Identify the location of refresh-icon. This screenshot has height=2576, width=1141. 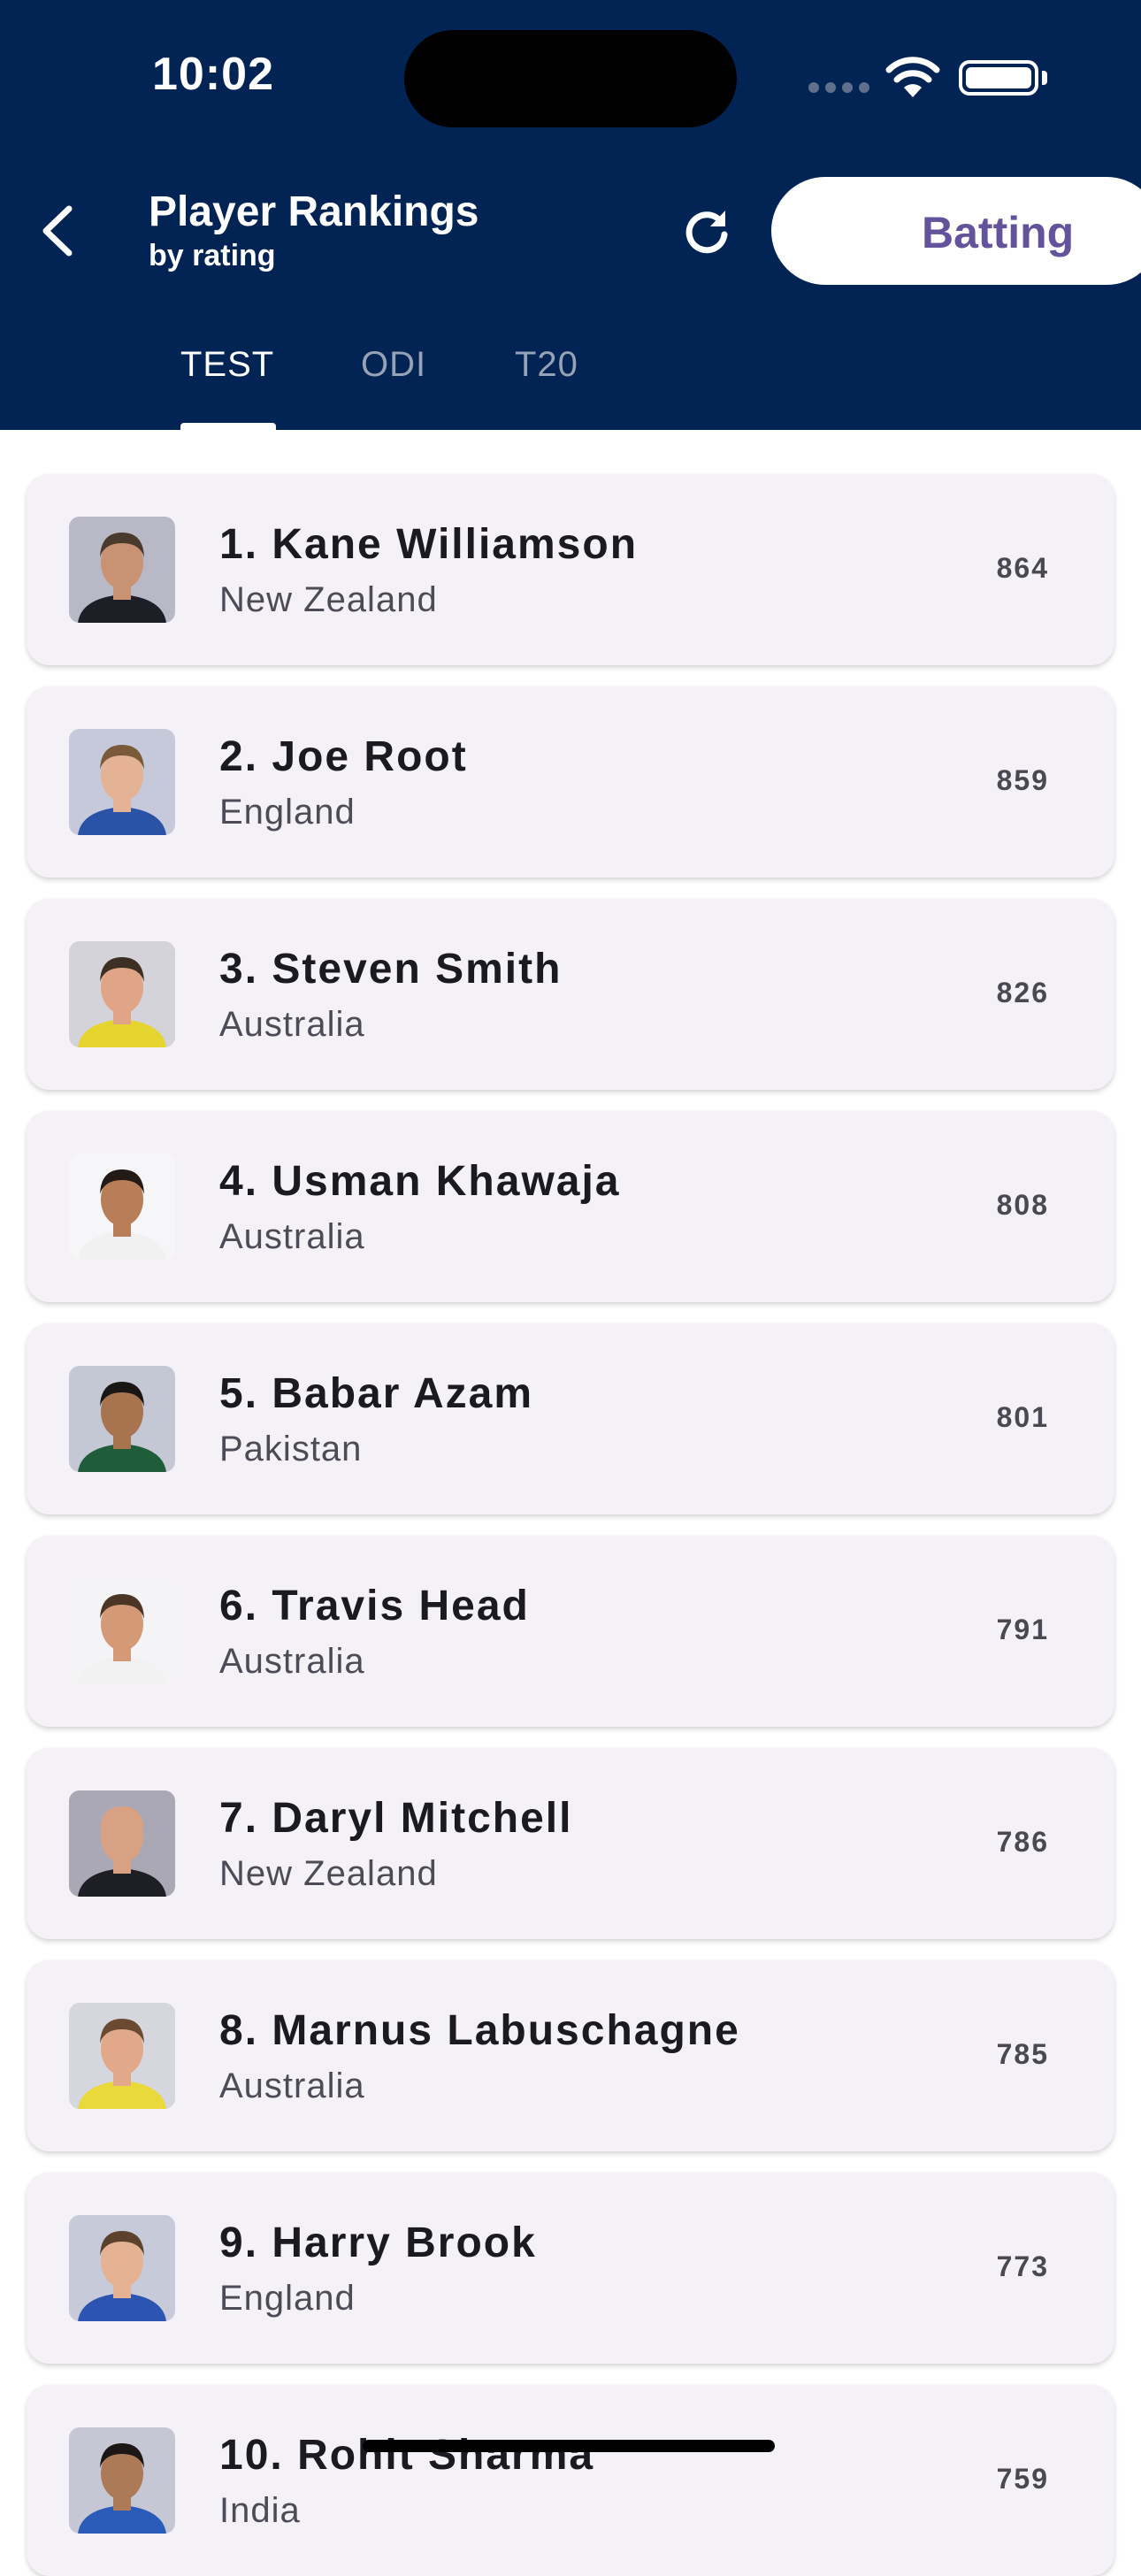
(706, 231).